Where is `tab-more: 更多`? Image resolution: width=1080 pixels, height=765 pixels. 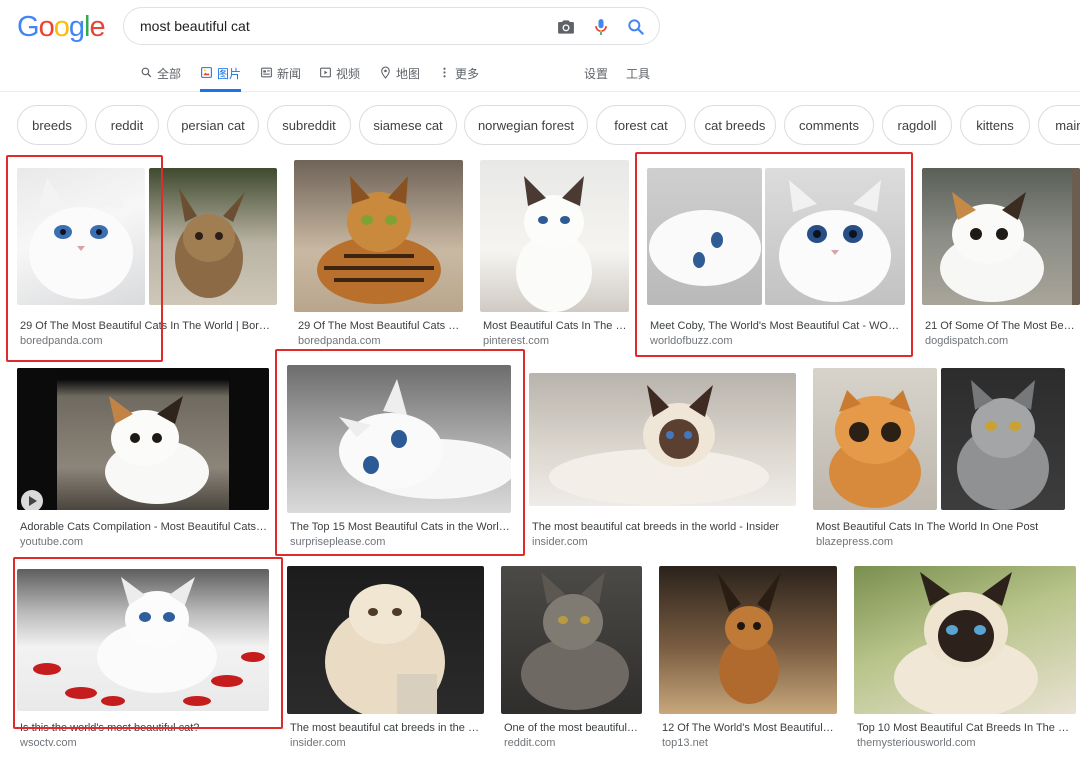 tab-more: 更多 is located at coordinates (458, 74).